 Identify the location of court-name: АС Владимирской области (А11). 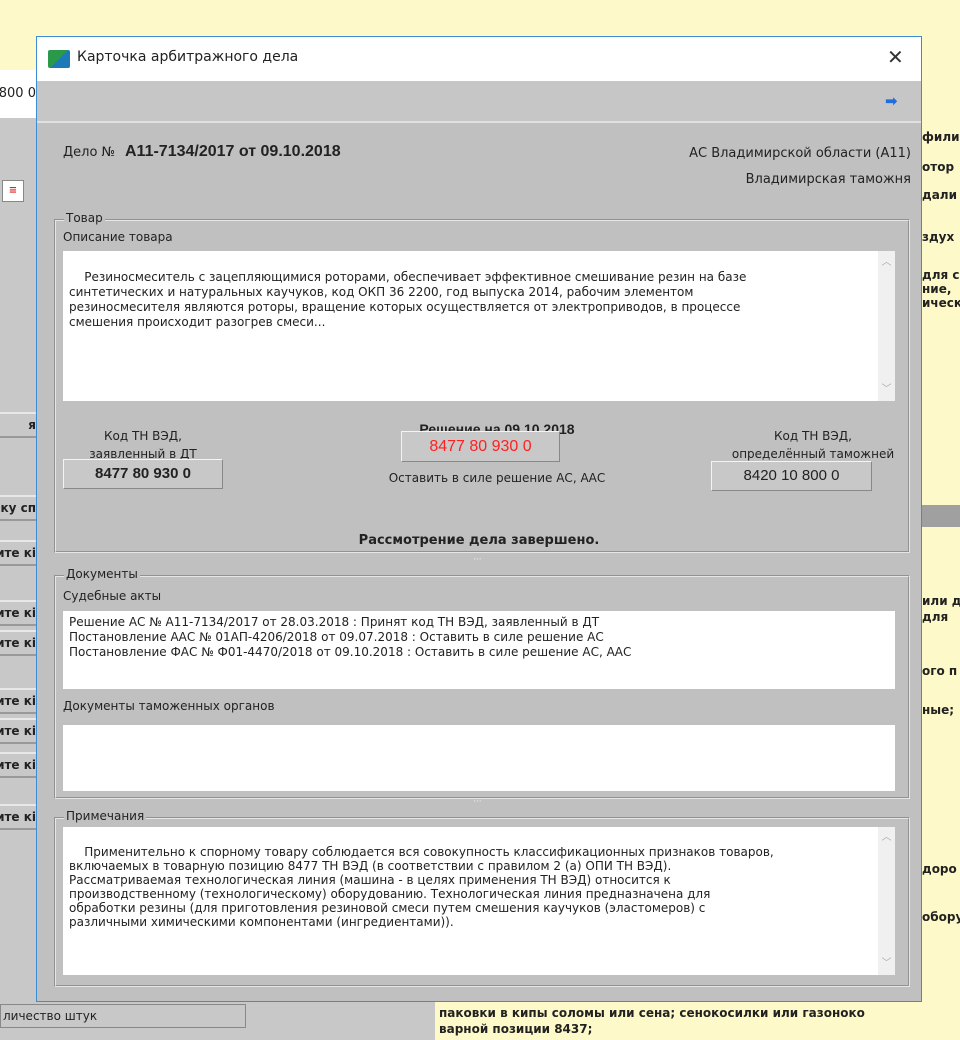
(800, 153).